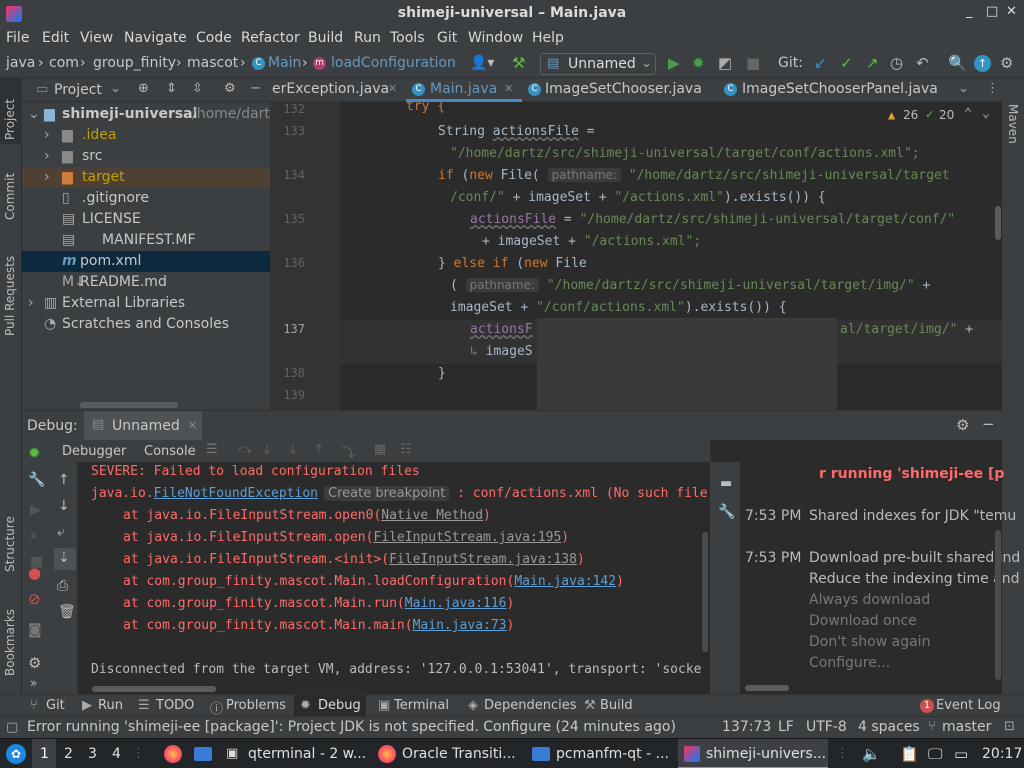  Describe the element at coordinates (460, 625) in the screenshot. I see `stack-link: Main.java:73` at that location.